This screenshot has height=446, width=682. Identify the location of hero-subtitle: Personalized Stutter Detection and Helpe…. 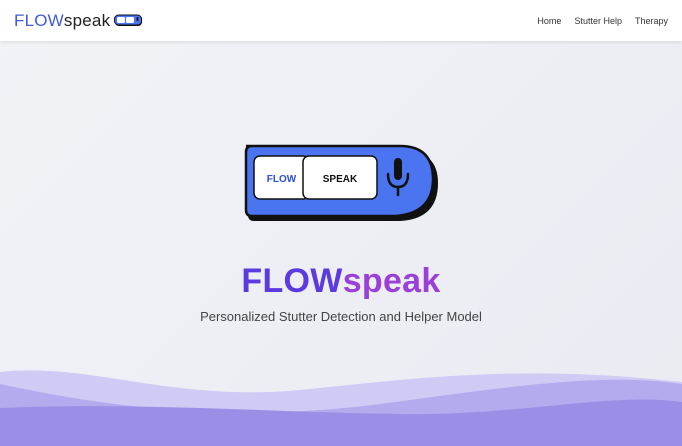
(341, 316).